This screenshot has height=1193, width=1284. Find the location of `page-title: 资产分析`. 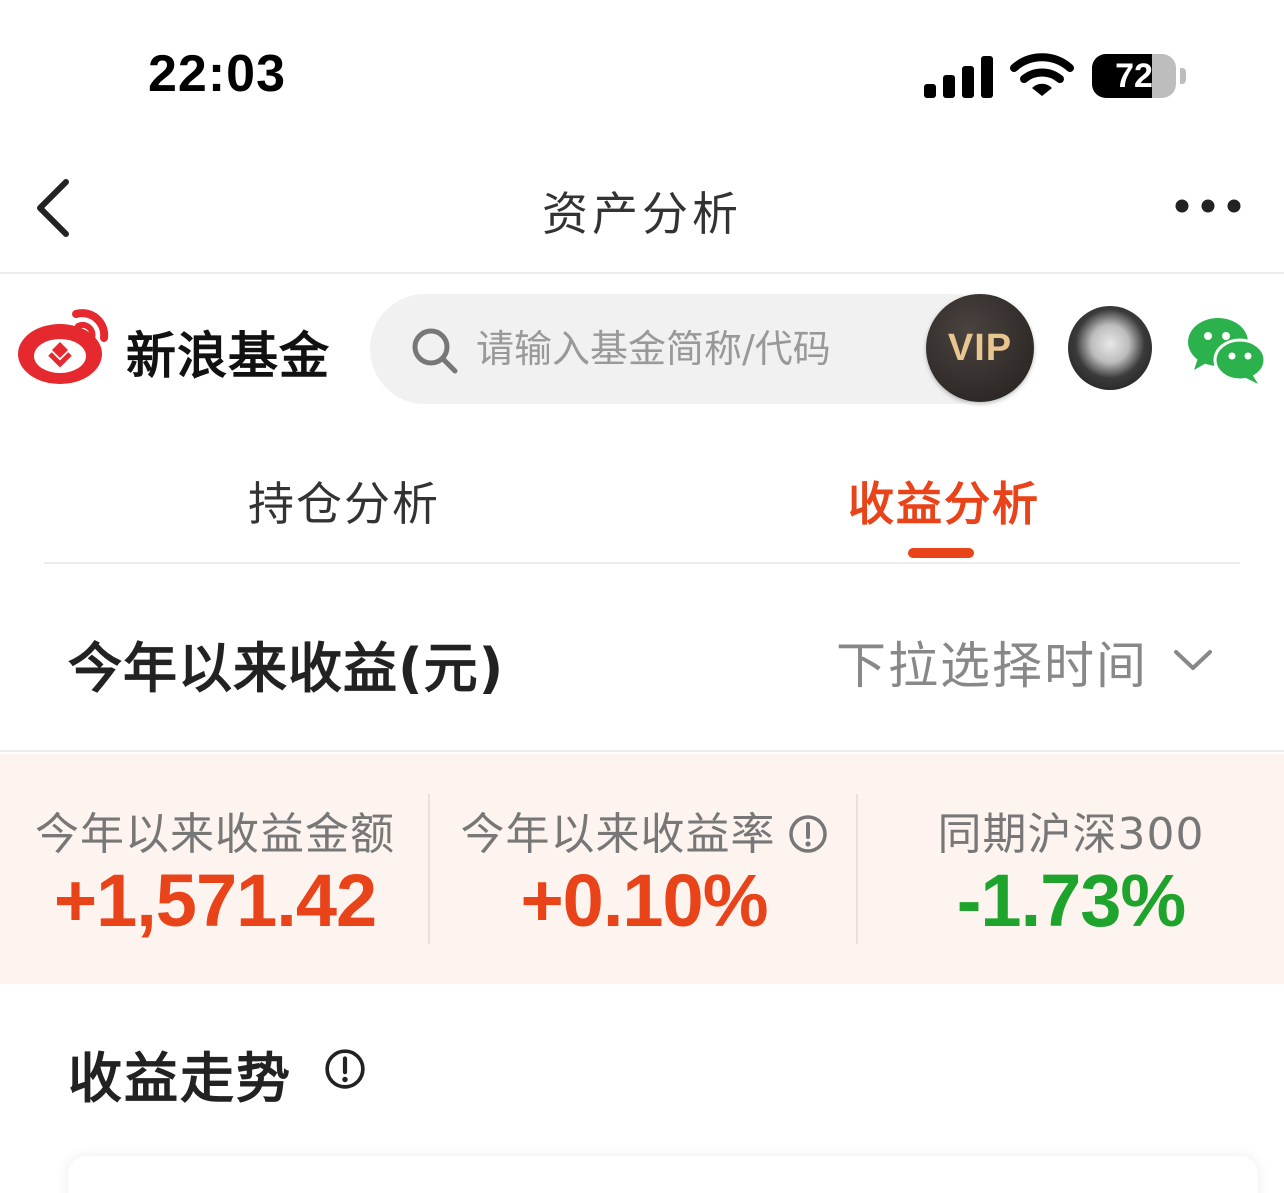

page-title: 资产分析 is located at coordinates (642, 214).